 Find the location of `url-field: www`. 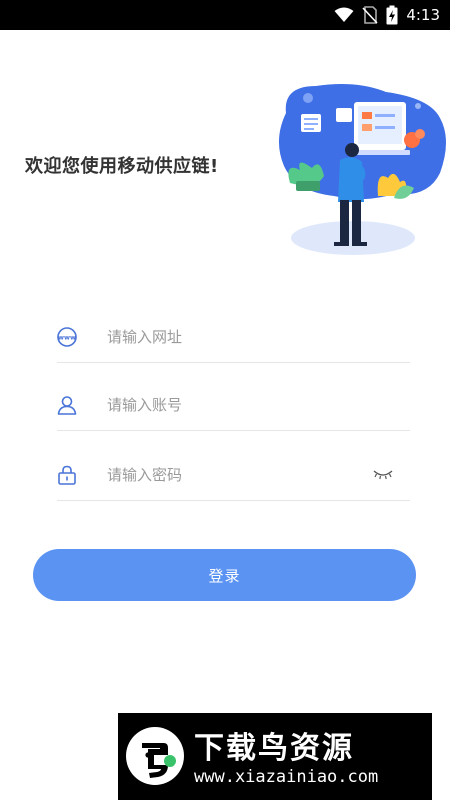

url-field: www is located at coordinates (233, 338).